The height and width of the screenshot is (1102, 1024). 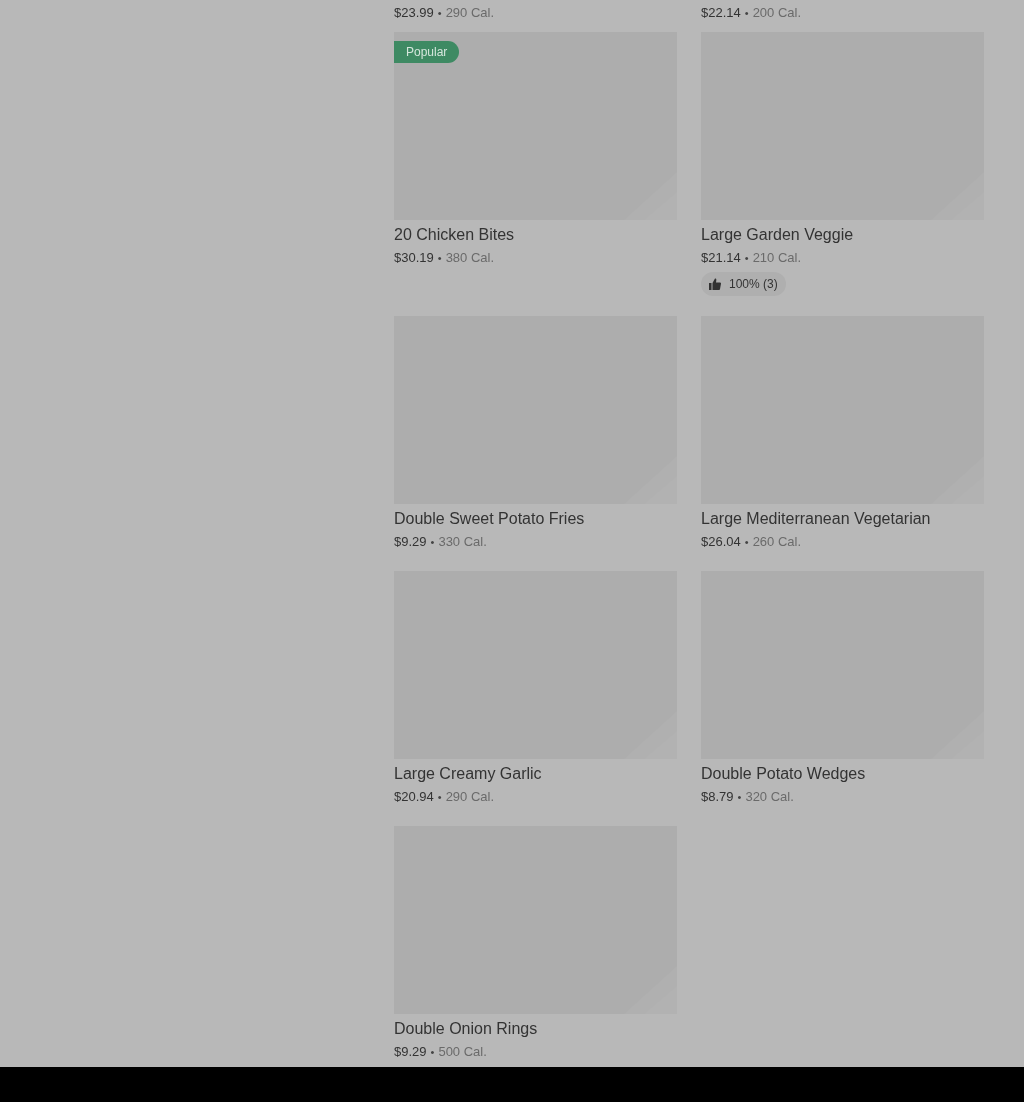 What do you see at coordinates (747, 797) in the screenshot?
I see `price-calories-line: $8.79 • 320 Cal.` at bounding box center [747, 797].